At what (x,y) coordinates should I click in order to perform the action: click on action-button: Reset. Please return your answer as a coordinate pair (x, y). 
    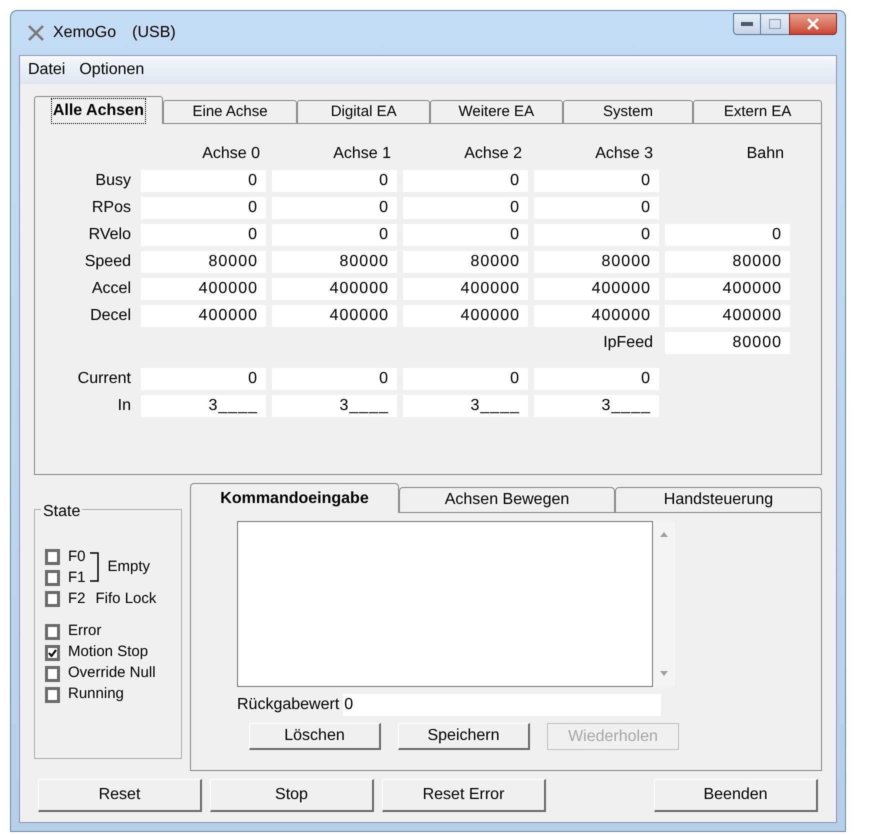
    Looking at the image, I should click on (120, 795).